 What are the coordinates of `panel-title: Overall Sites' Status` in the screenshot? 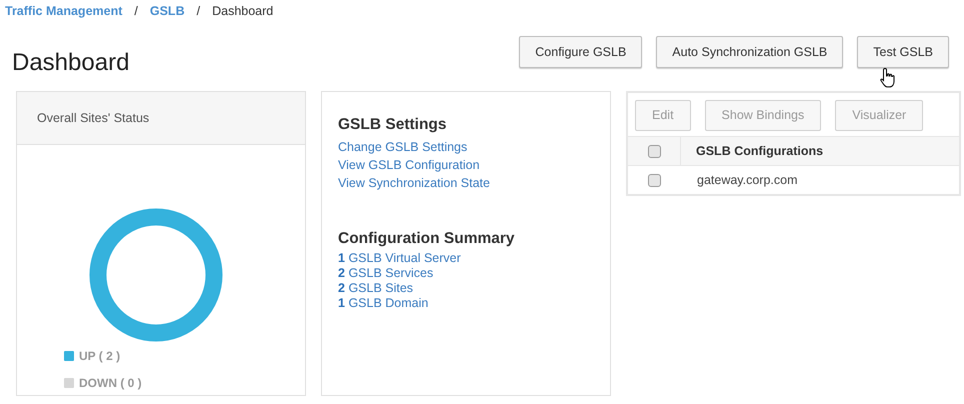 It's located at (93, 118).